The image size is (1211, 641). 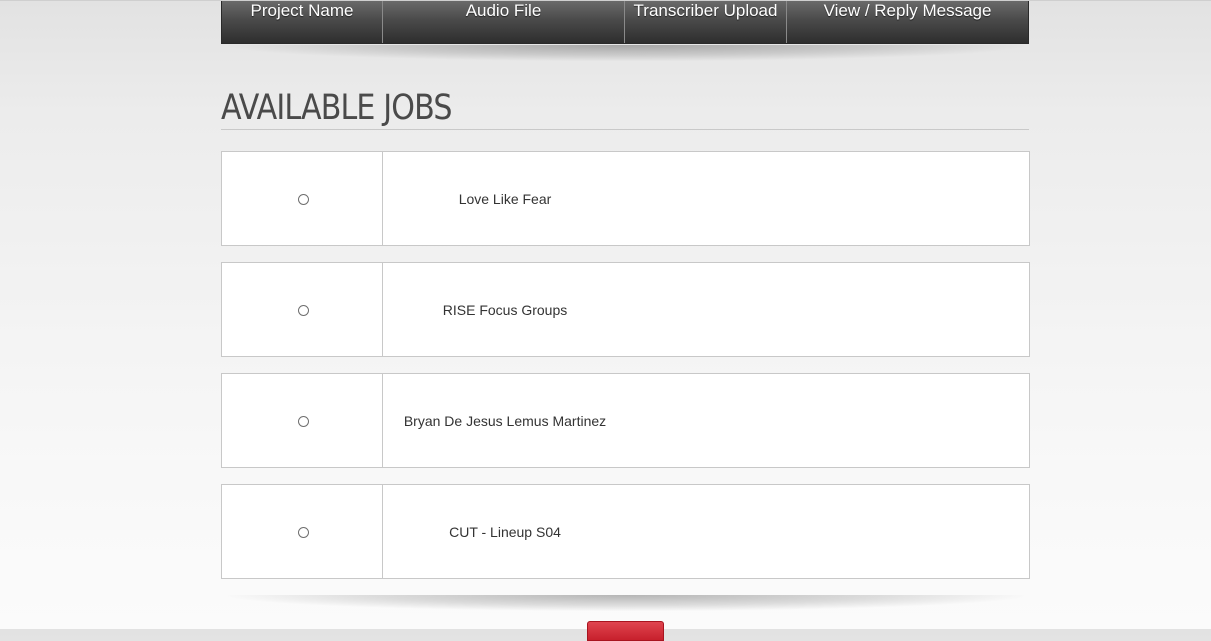 I want to click on header-view-reply-message: View / Reply Message, so click(x=907, y=10).